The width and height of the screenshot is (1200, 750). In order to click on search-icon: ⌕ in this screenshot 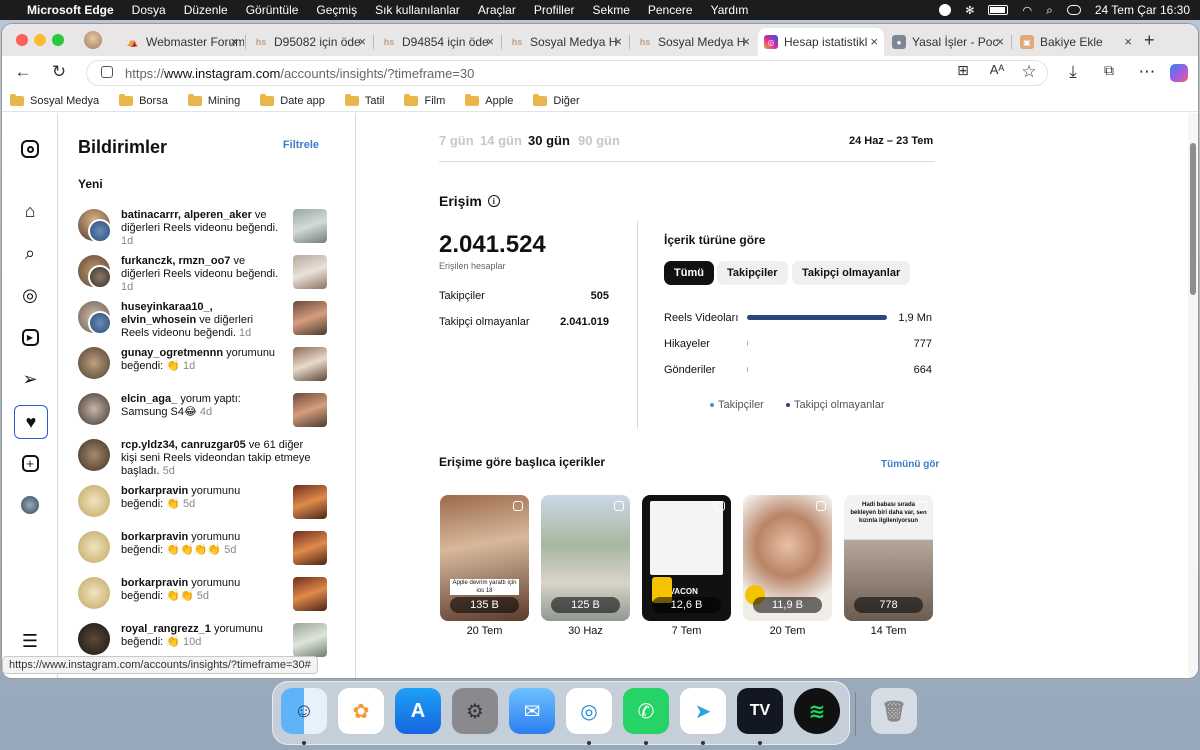, I will do `click(30, 253)`.